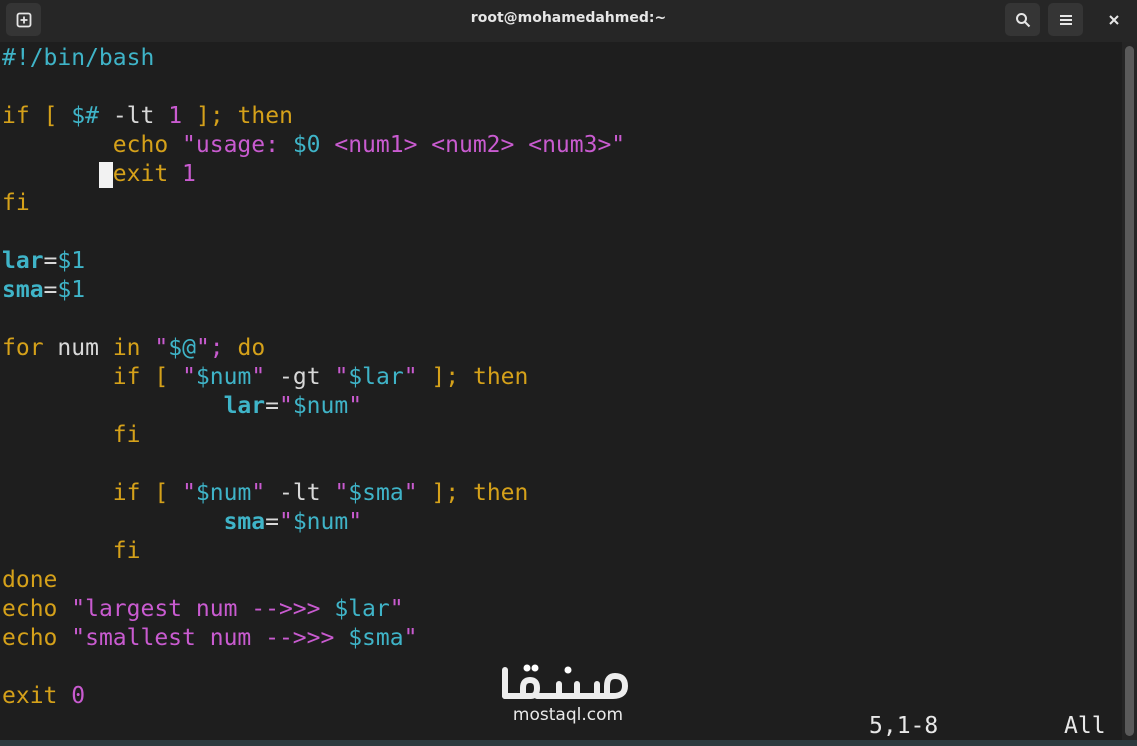 This screenshot has height=746, width=1137. I want to click on number: 0, so click(78, 696).